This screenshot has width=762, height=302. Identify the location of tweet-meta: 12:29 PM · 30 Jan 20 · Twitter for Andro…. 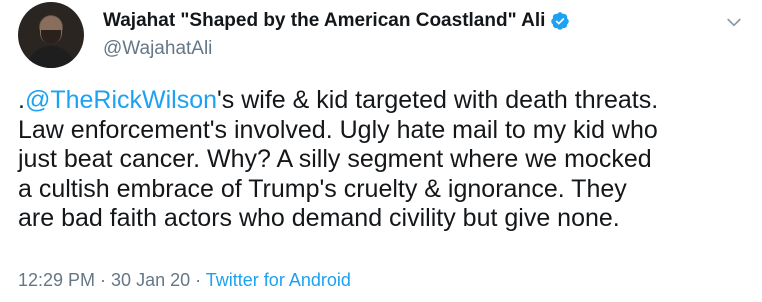
(184, 280).